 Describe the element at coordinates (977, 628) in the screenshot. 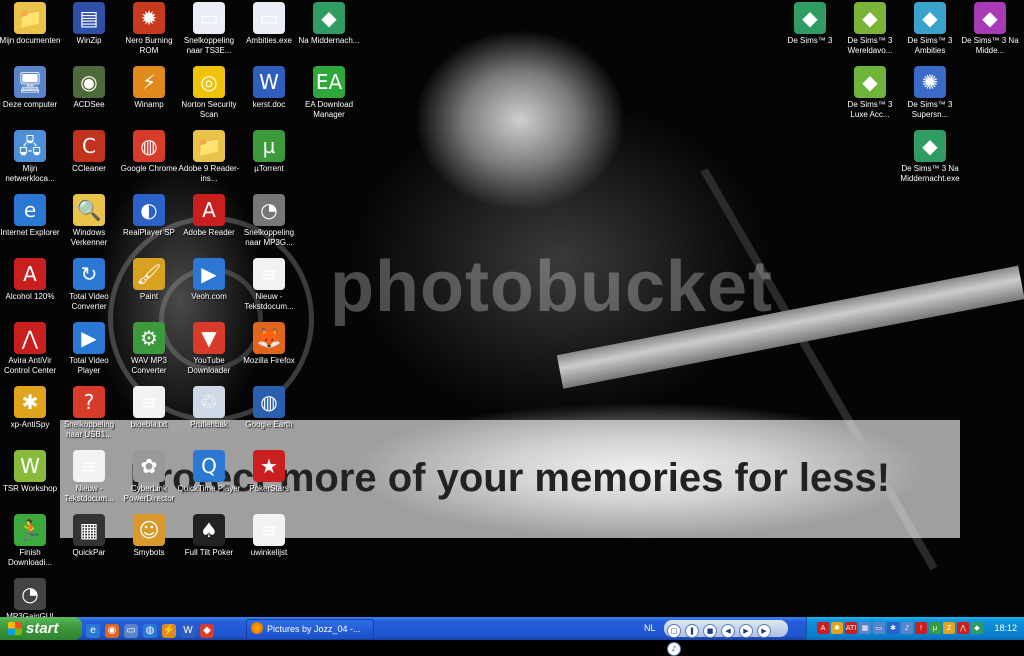

I see `tray-sims-icon: ◆` at that location.